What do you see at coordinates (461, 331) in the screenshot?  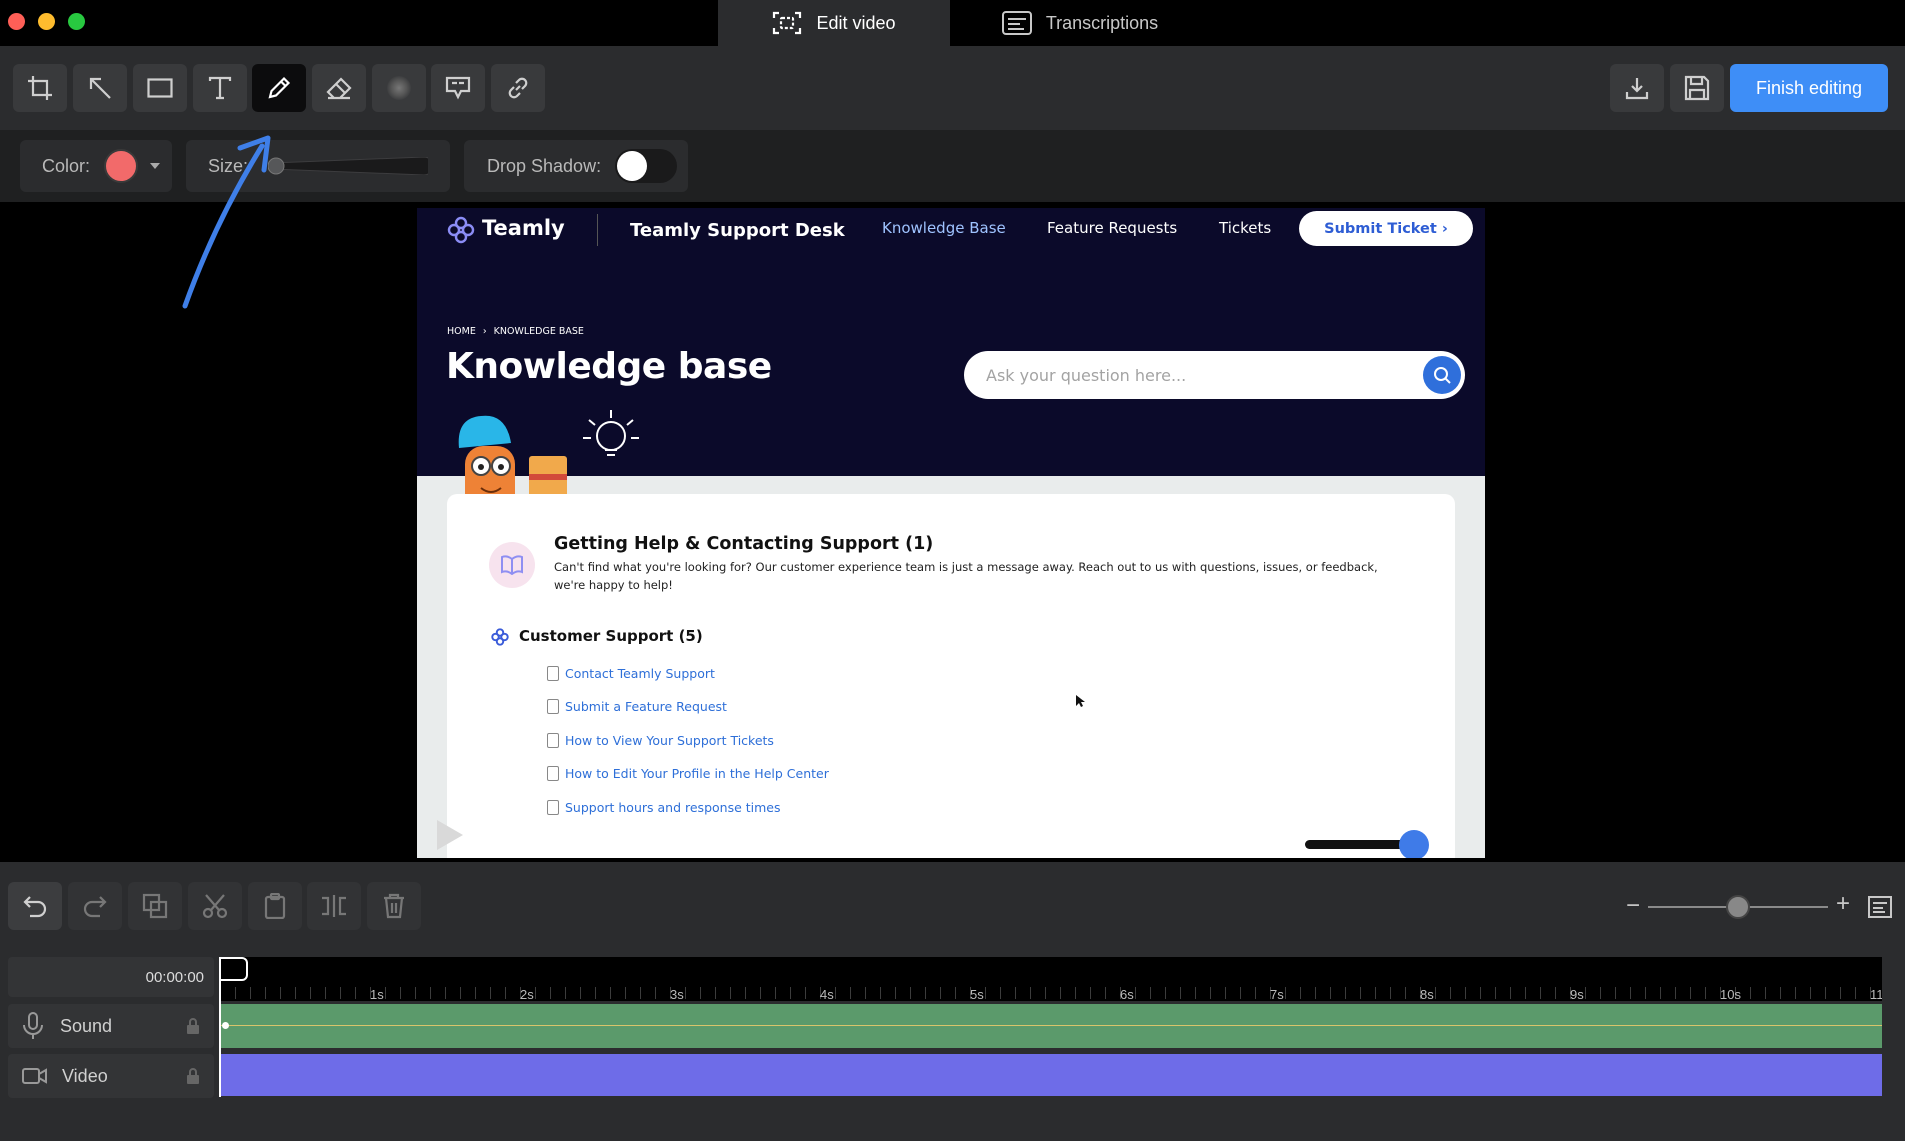 I see `breadcrumb-home: HOME` at bounding box center [461, 331].